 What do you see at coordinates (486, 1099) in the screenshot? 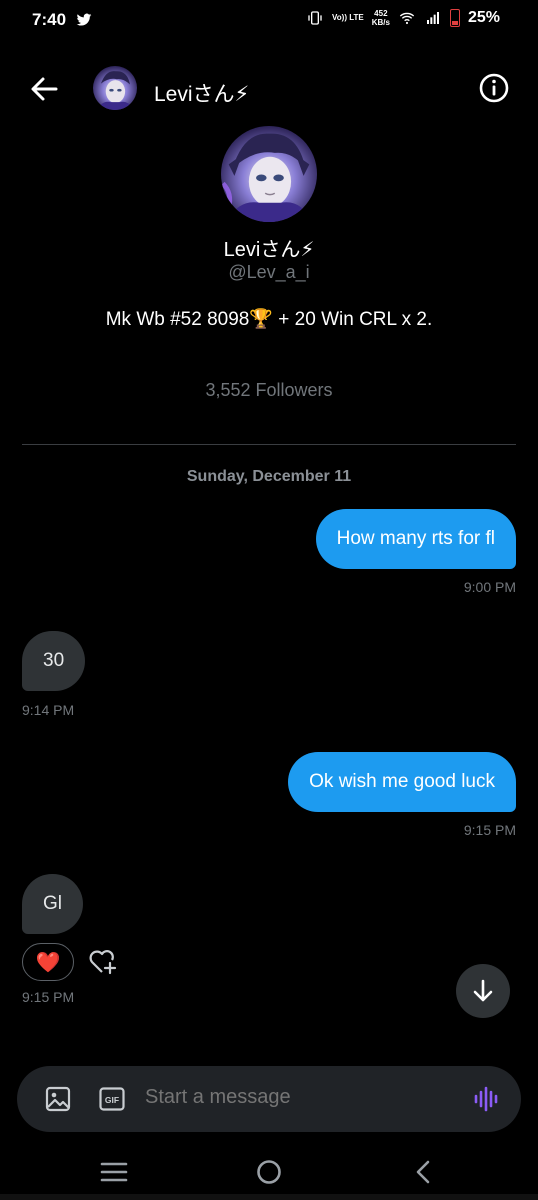
I see `voice-icon` at bounding box center [486, 1099].